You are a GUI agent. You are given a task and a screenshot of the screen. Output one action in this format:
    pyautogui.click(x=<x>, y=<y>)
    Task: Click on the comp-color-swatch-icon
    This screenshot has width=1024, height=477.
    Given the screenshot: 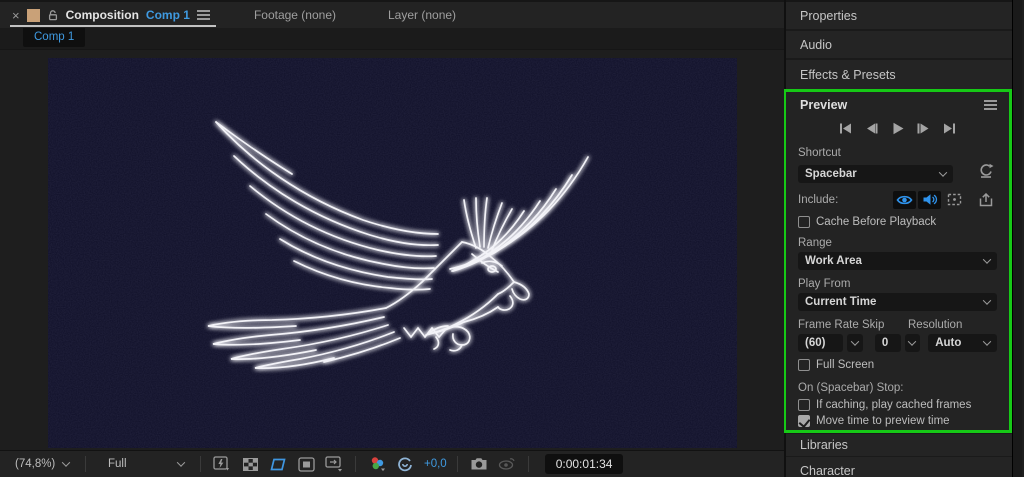 What is the action you would take?
    pyautogui.click(x=33, y=15)
    